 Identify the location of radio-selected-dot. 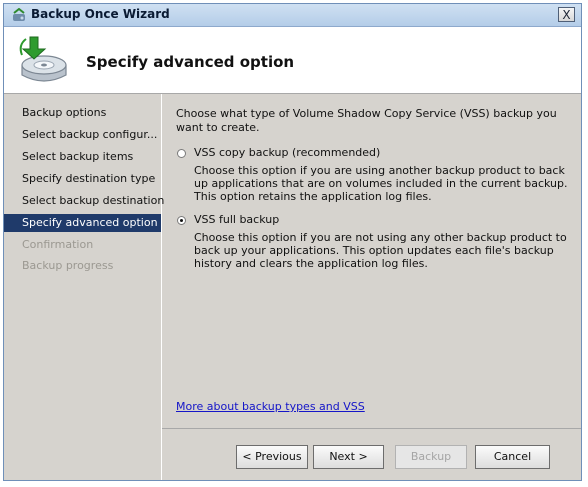
(181, 220).